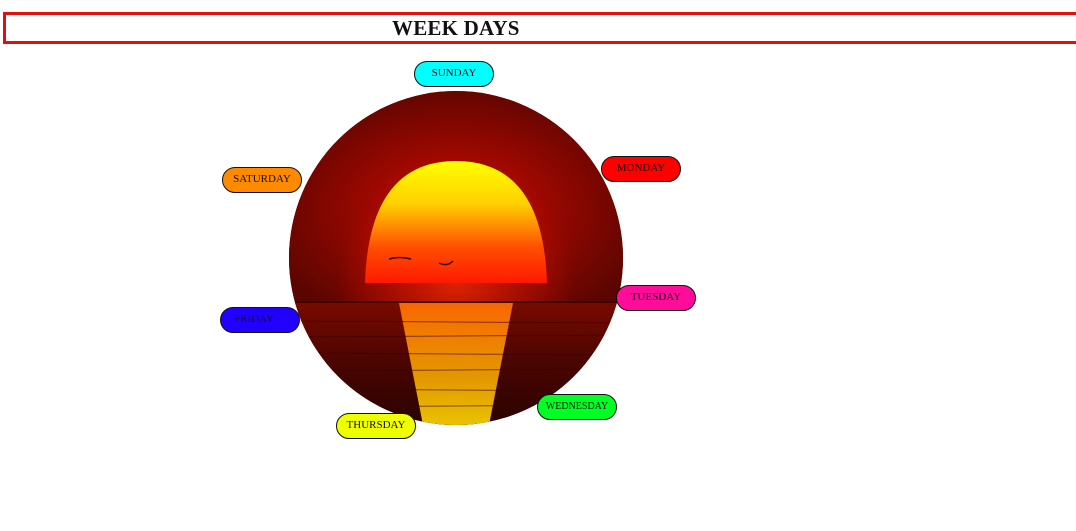  I want to click on day-label: TUESDAY, so click(656, 297).